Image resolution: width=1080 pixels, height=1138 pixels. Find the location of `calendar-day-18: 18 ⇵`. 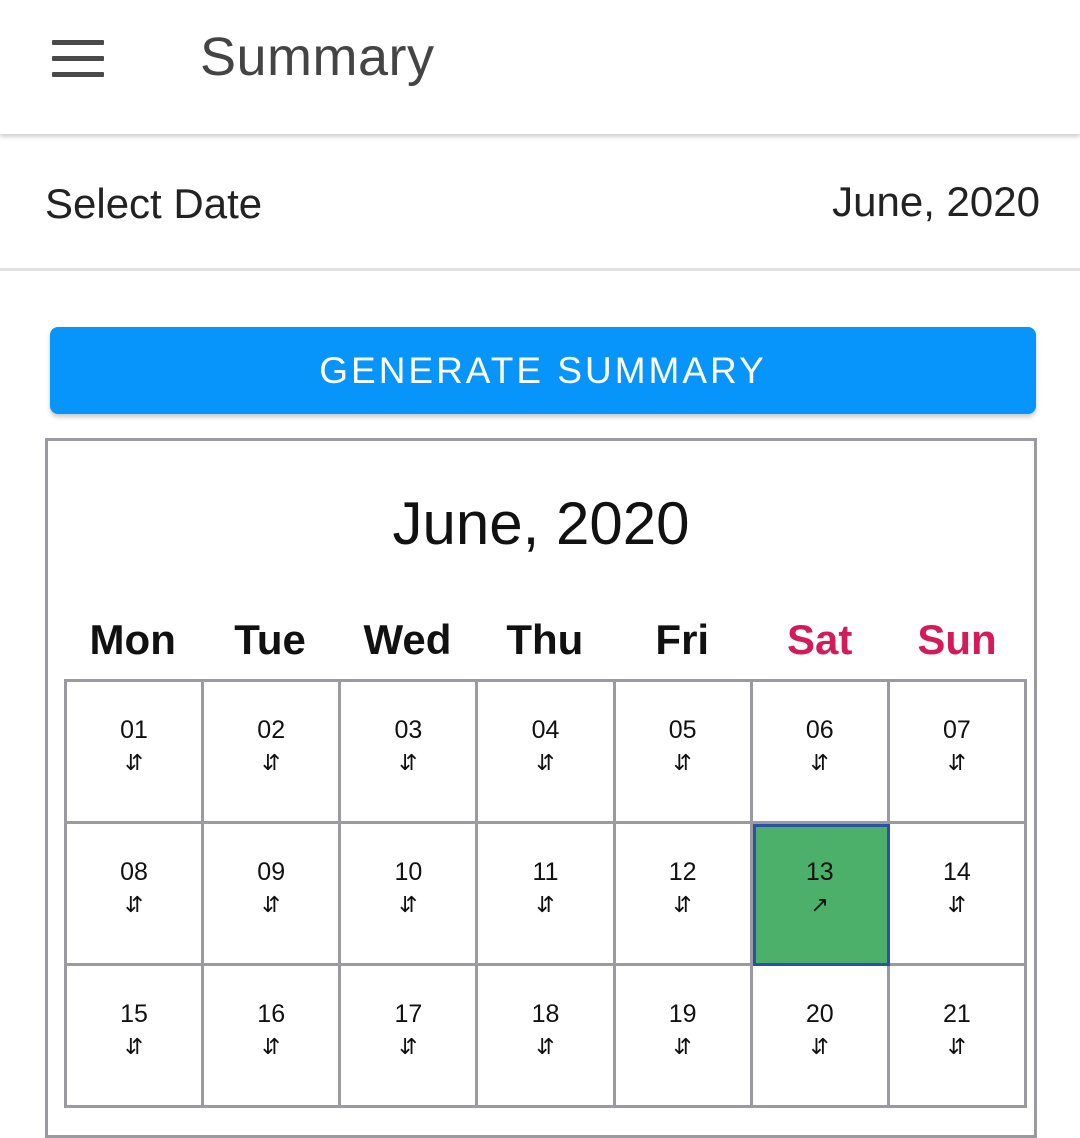

calendar-day-18: 18 ⇵ is located at coordinates (547, 1037).